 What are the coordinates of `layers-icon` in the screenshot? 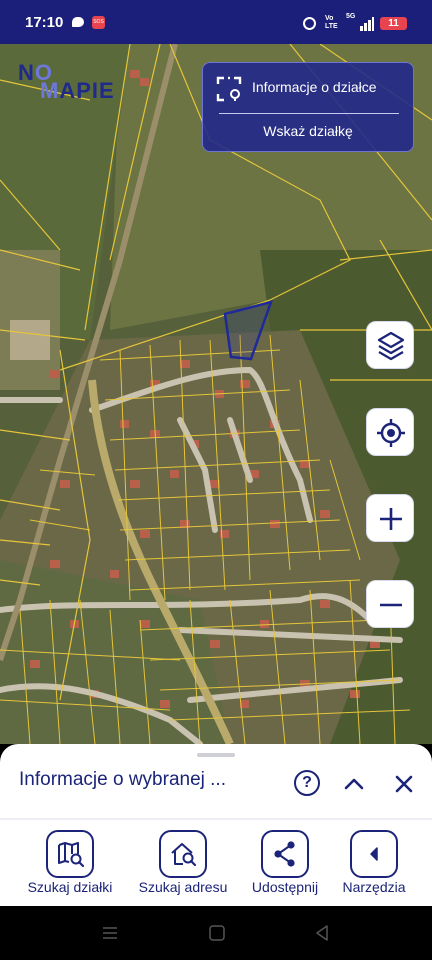 It's located at (391, 346).